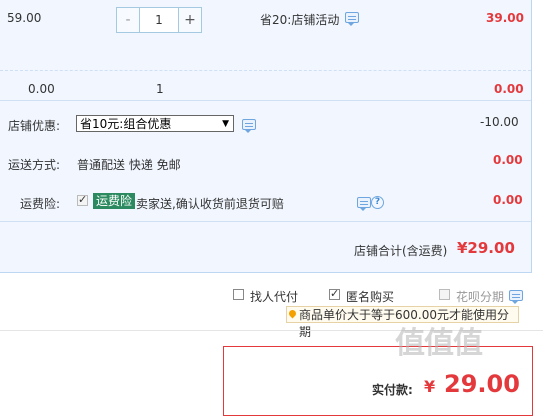  What do you see at coordinates (126, 124) in the screenshot?
I see `store-discount-selected: 省10元:组合优惠` at bounding box center [126, 124].